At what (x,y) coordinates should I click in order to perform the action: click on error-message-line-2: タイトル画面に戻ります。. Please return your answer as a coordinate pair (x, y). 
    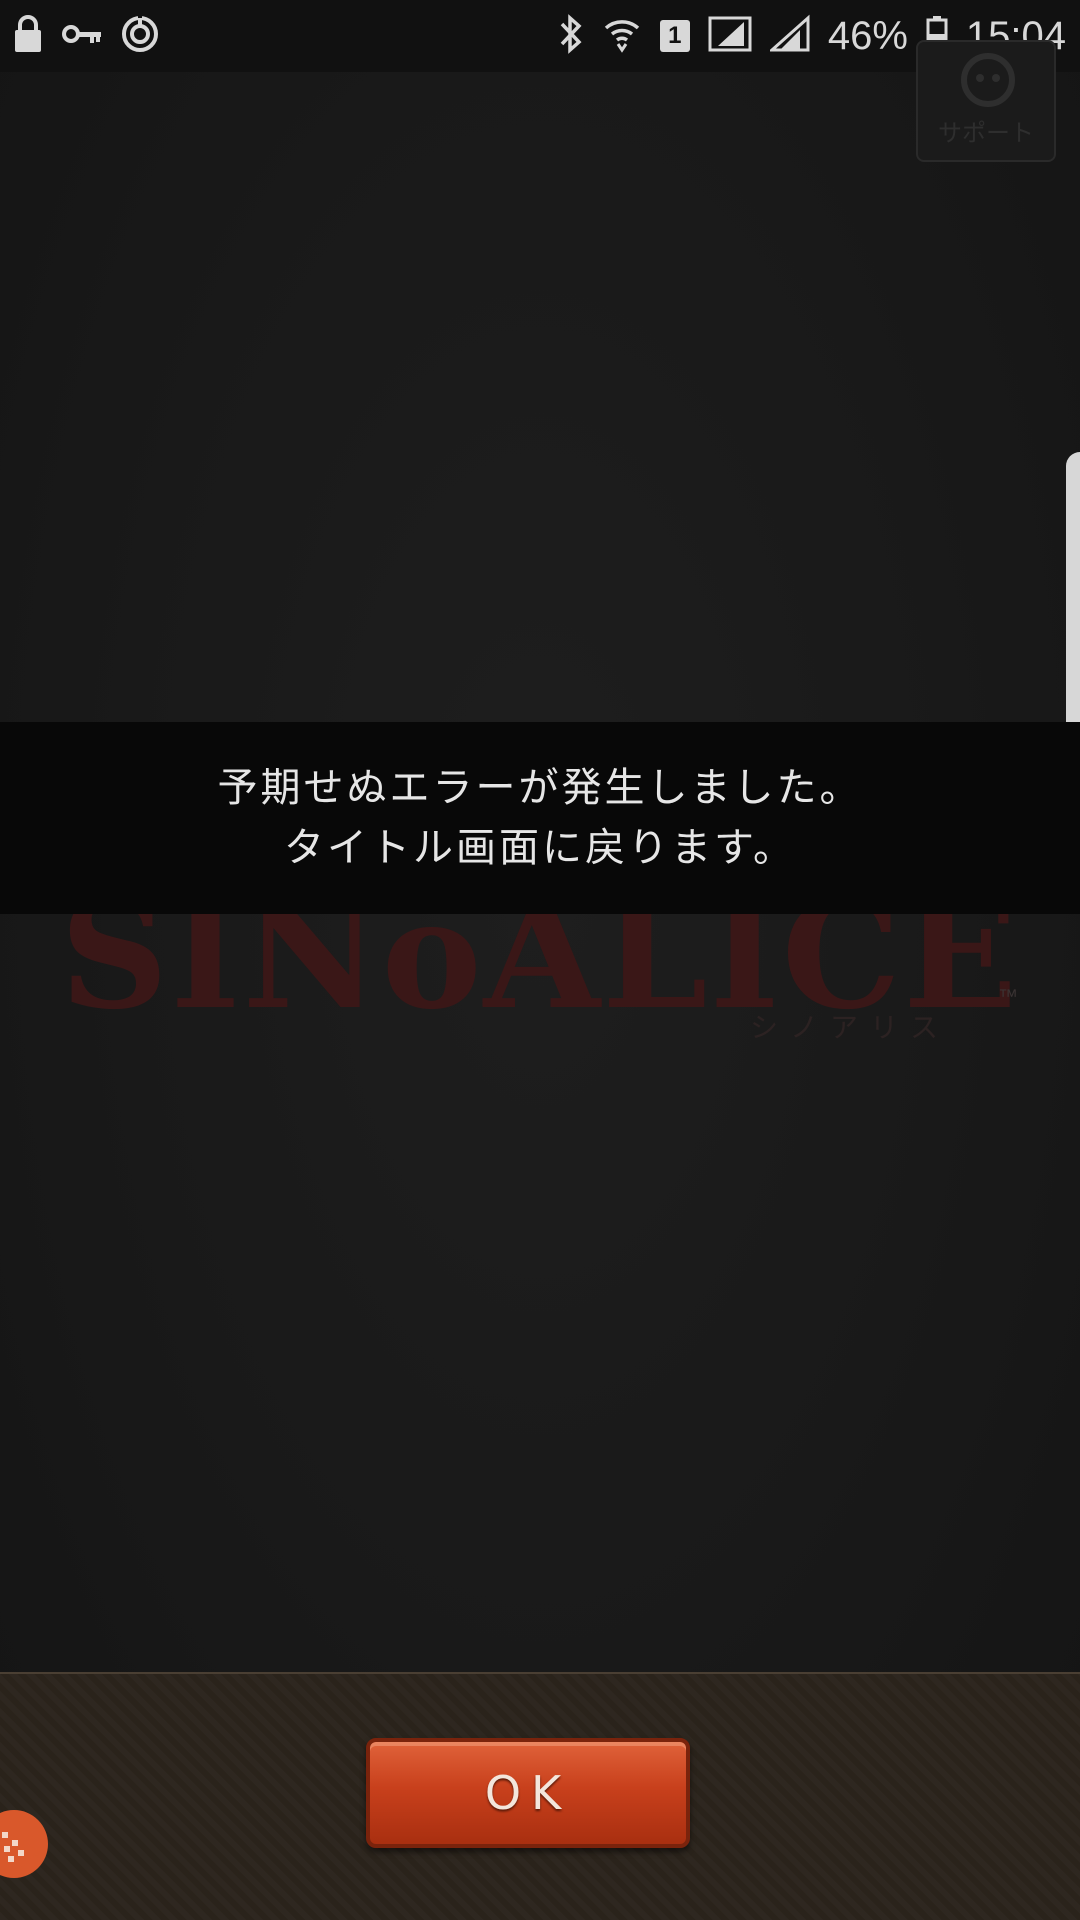
    Looking at the image, I should click on (540, 848).